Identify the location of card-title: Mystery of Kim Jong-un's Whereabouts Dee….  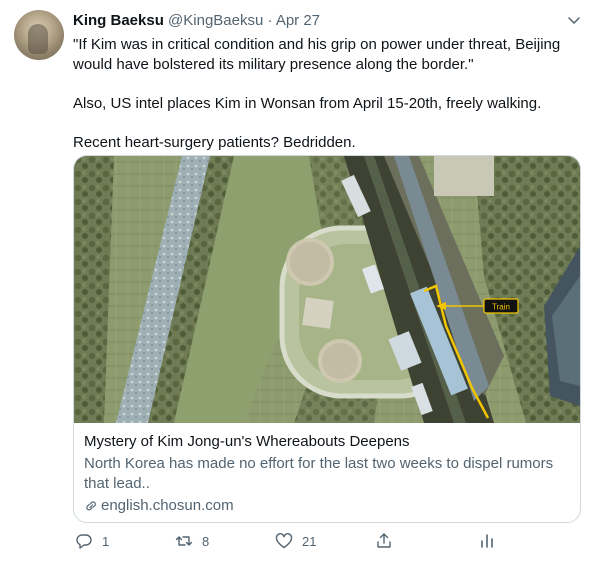
(328, 442).